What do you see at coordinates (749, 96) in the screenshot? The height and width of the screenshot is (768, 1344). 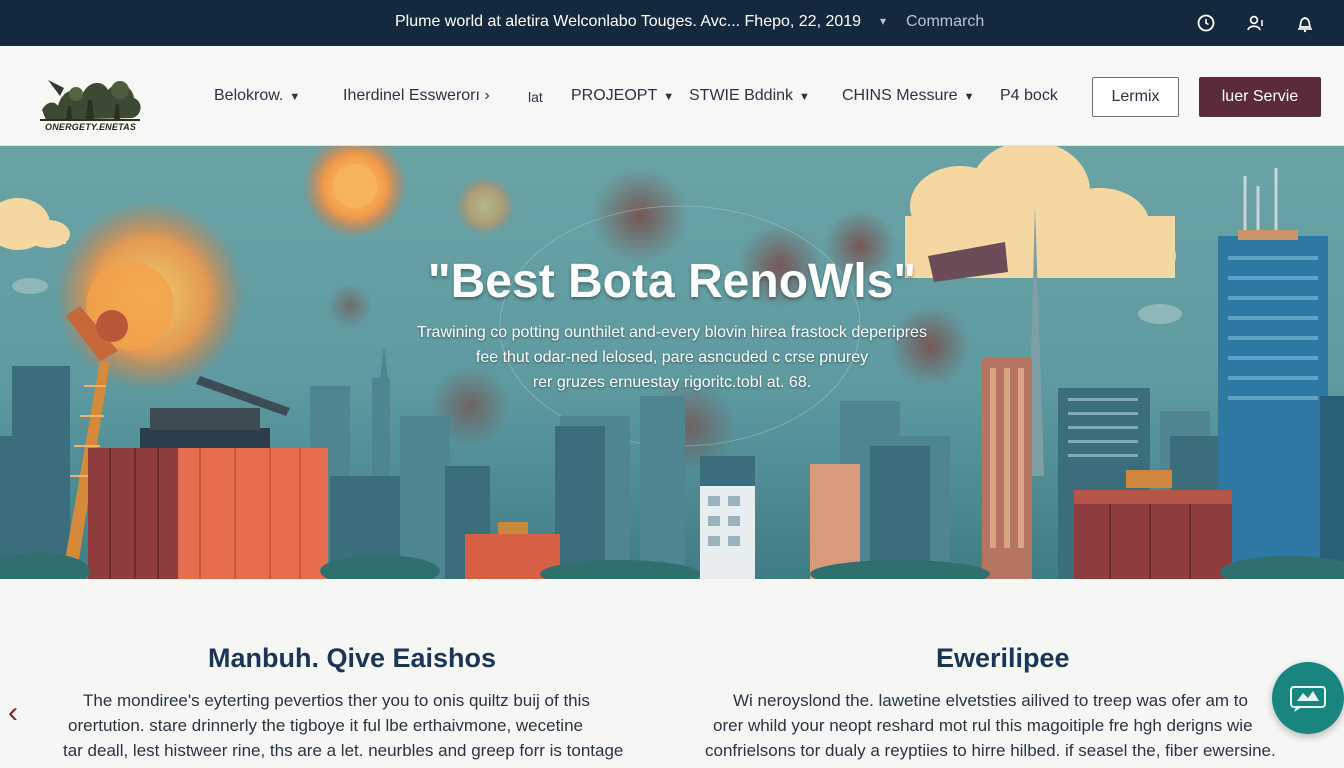 I see `nav-item-stwie: STWIE Bddink ▼` at bounding box center [749, 96].